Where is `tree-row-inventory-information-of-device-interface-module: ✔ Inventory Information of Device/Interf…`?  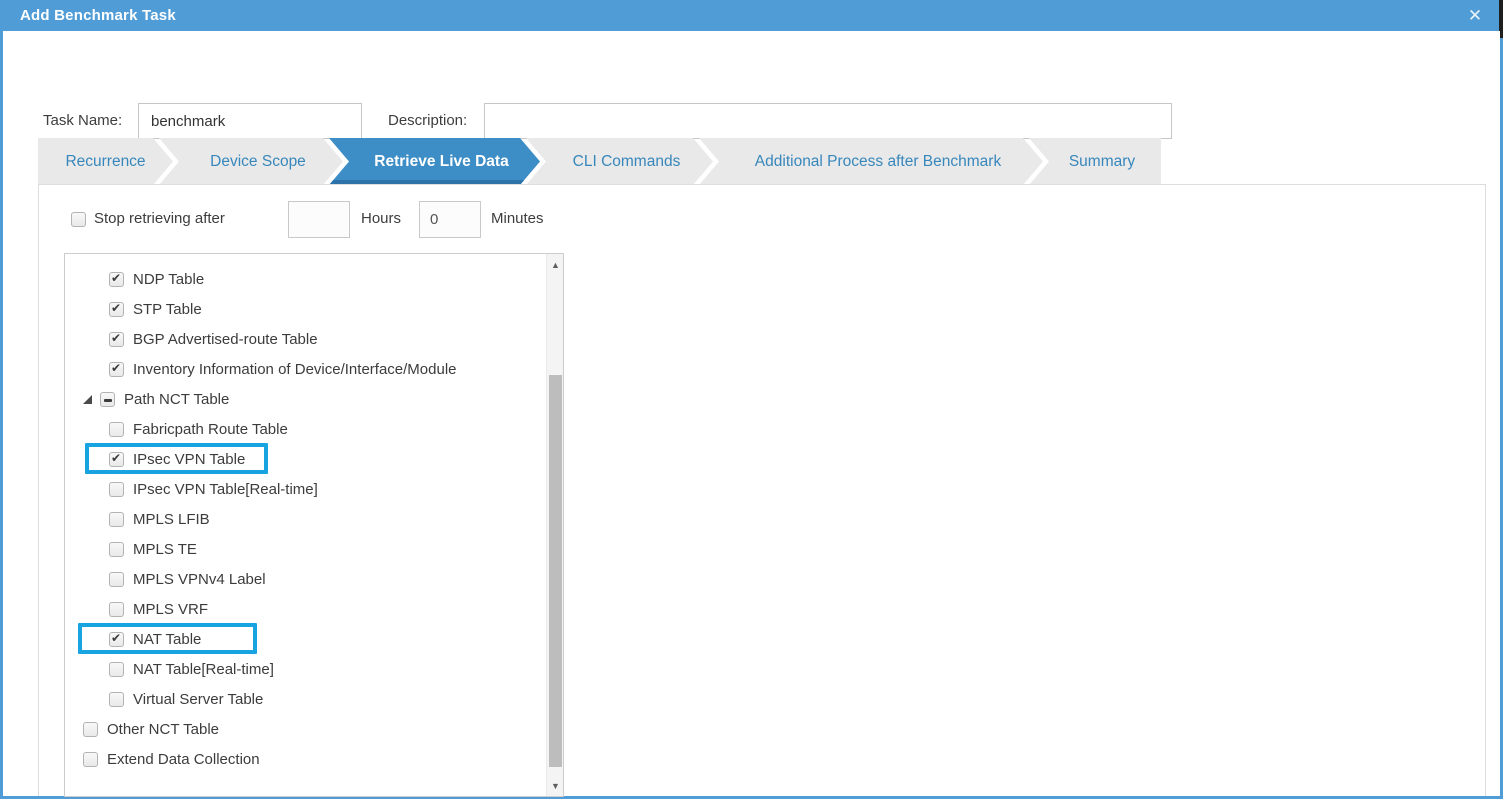 tree-row-inventory-information-of-device-interface-module: ✔ Inventory Information of Device/Interf… is located at coordinates (305, 369).